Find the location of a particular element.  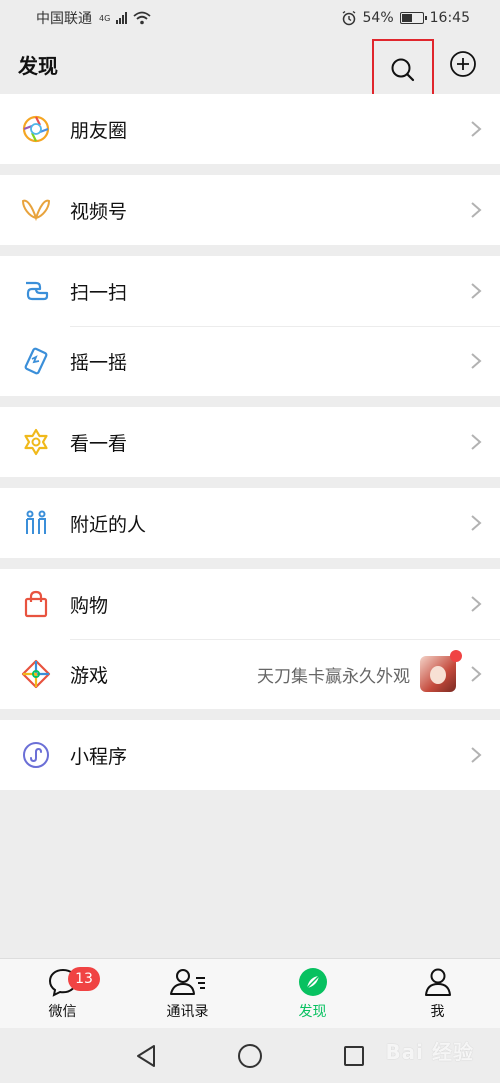

bottom-tab-bar: 微信 13 通讯录 发现 我 is located at coordinates (250, 993).